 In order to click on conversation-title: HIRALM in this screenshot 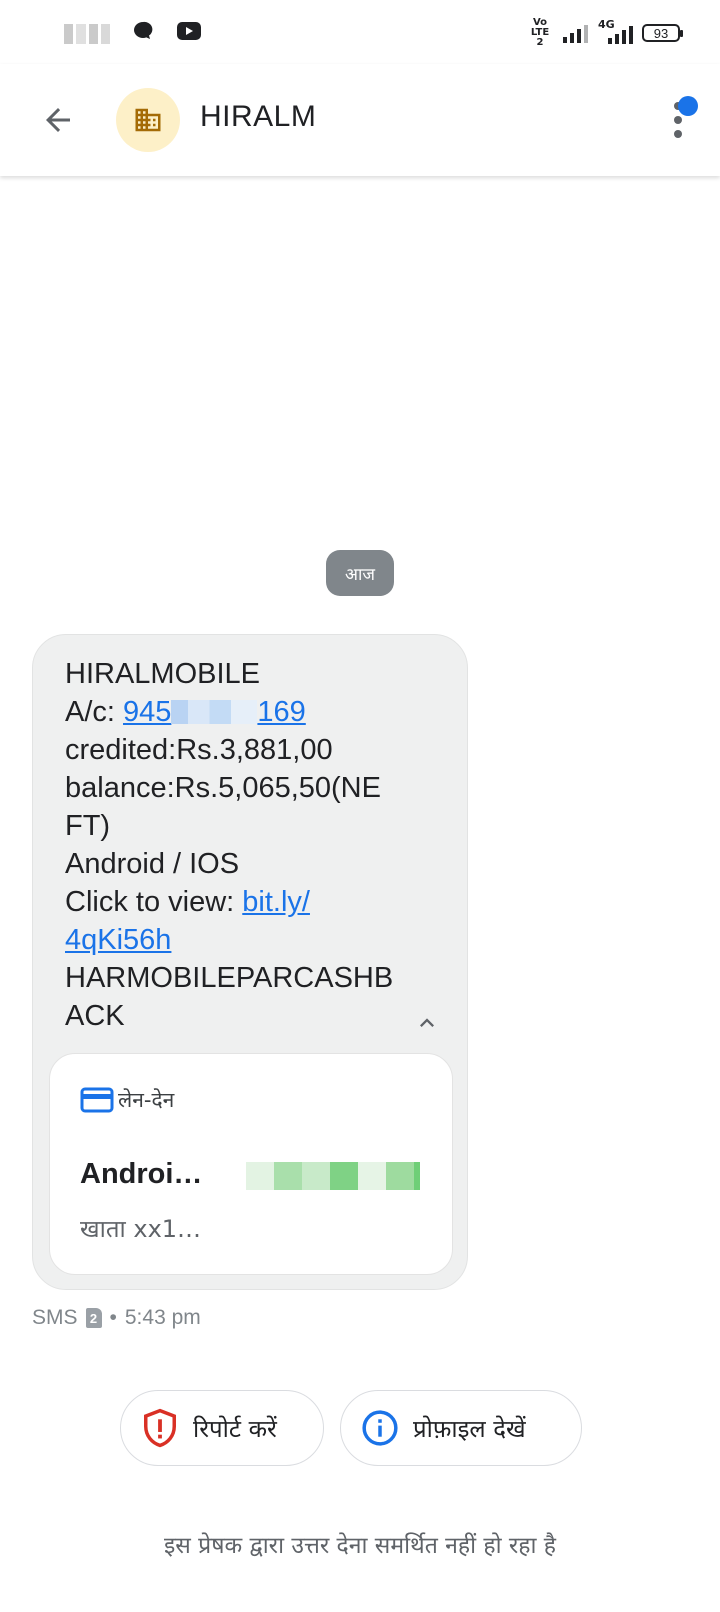, I will do `click(258, 116)`.